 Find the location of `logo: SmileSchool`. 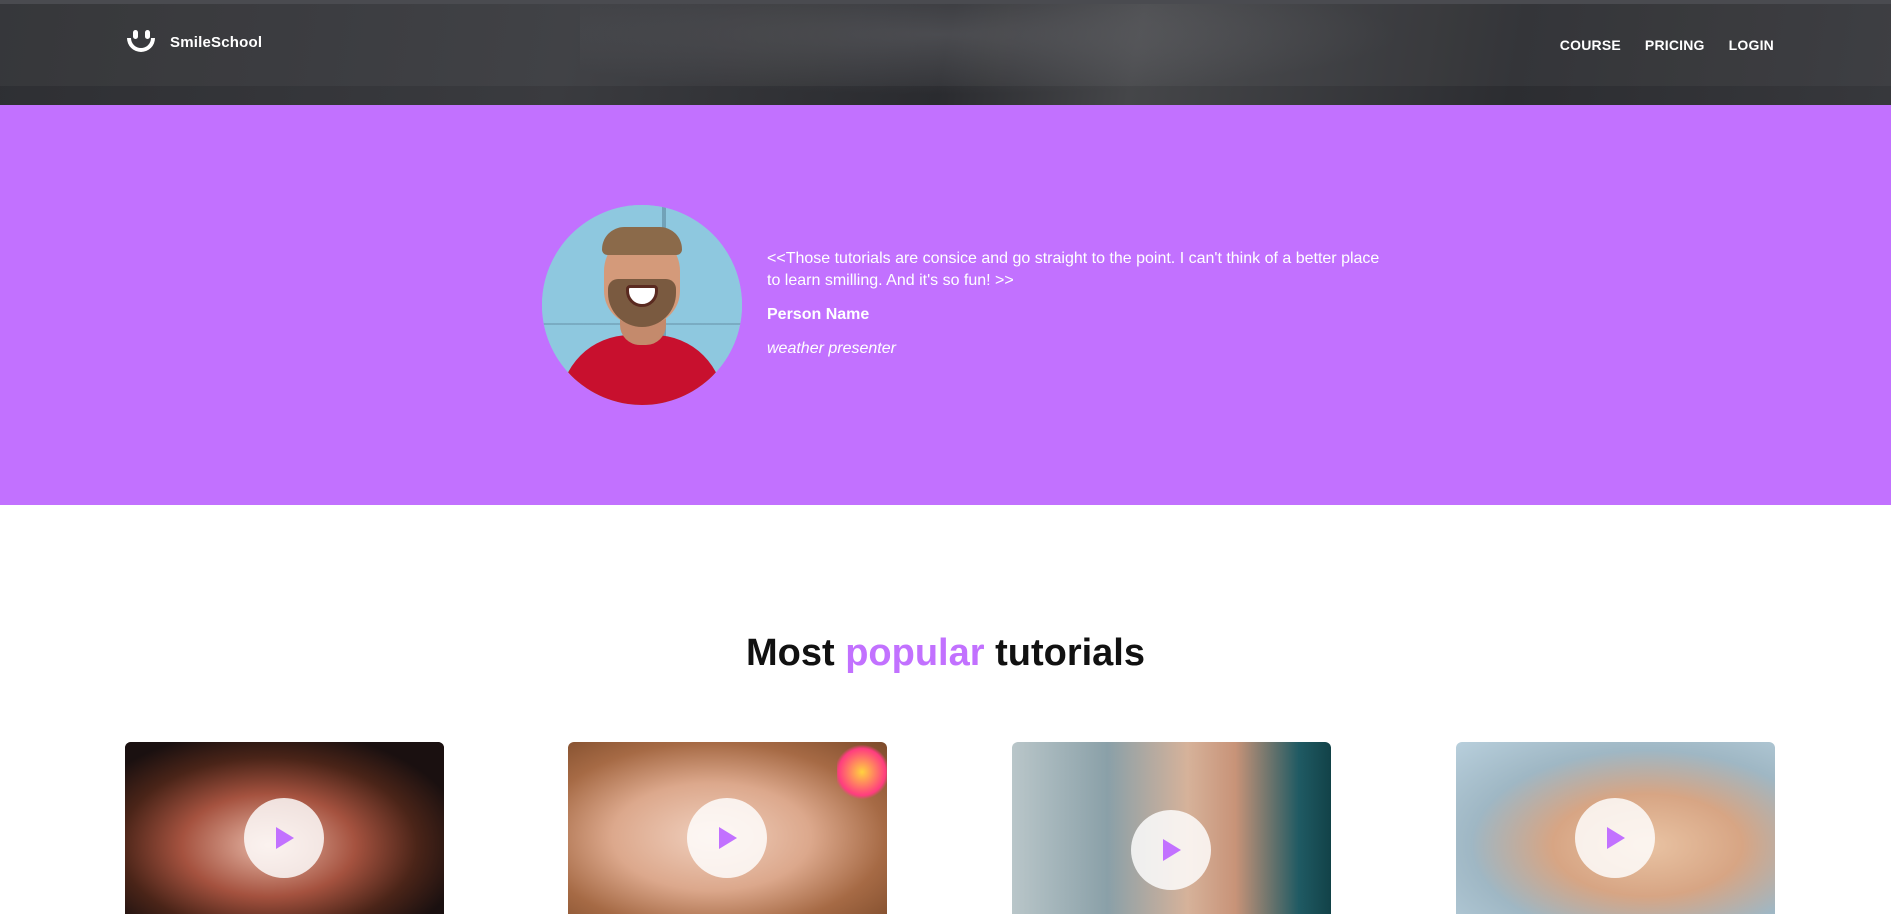

logo: SmileSchool is located at coordinates (193, 42).